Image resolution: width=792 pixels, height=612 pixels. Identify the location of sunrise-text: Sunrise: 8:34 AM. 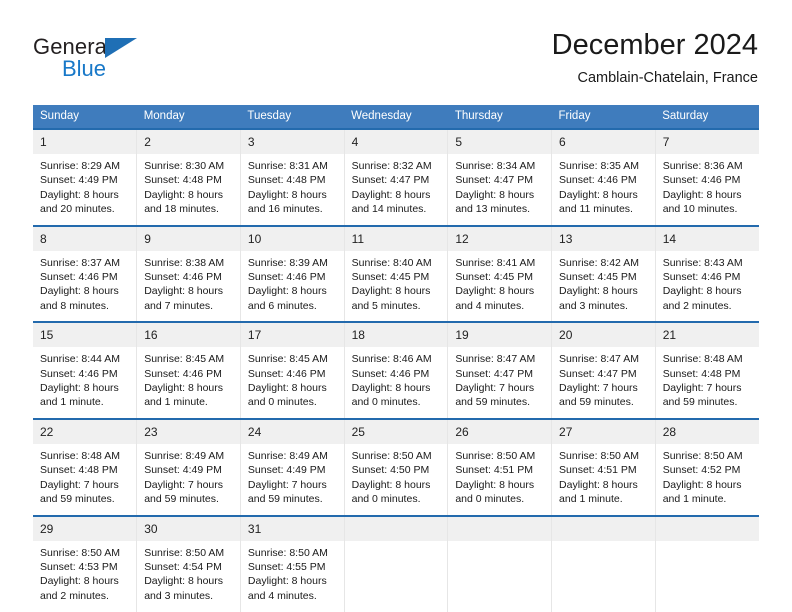
(495, 166).